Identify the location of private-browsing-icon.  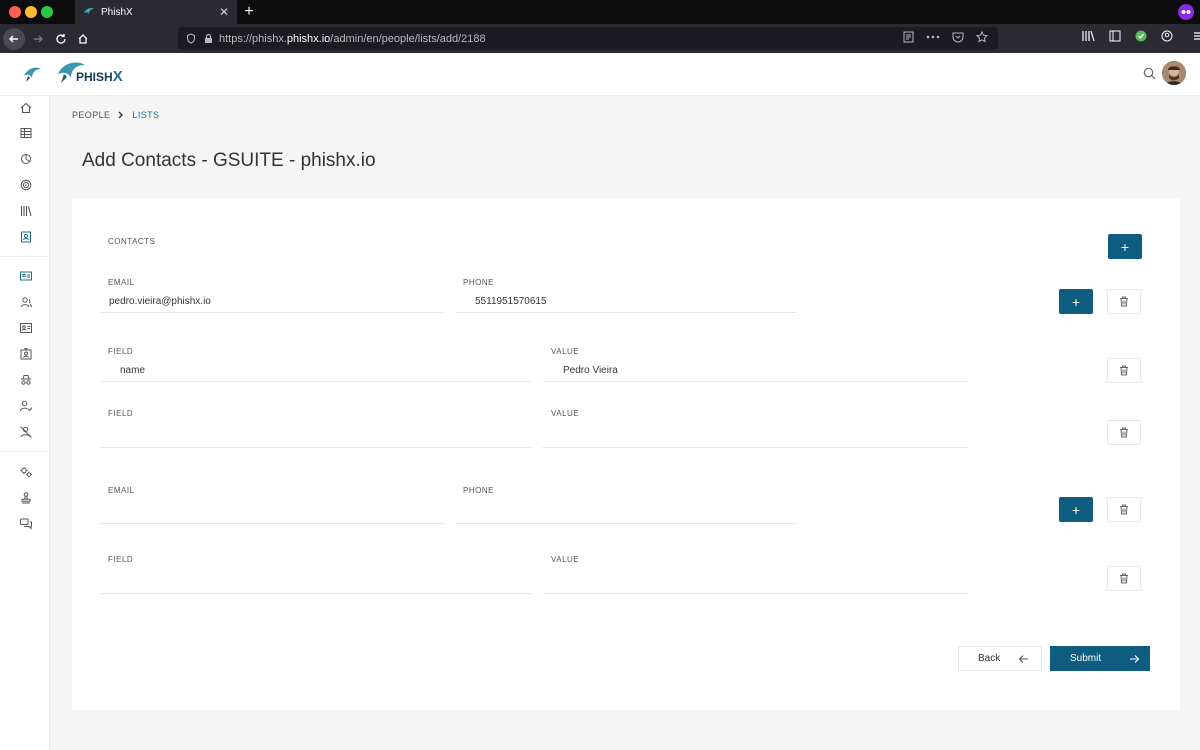
(1186, 12).